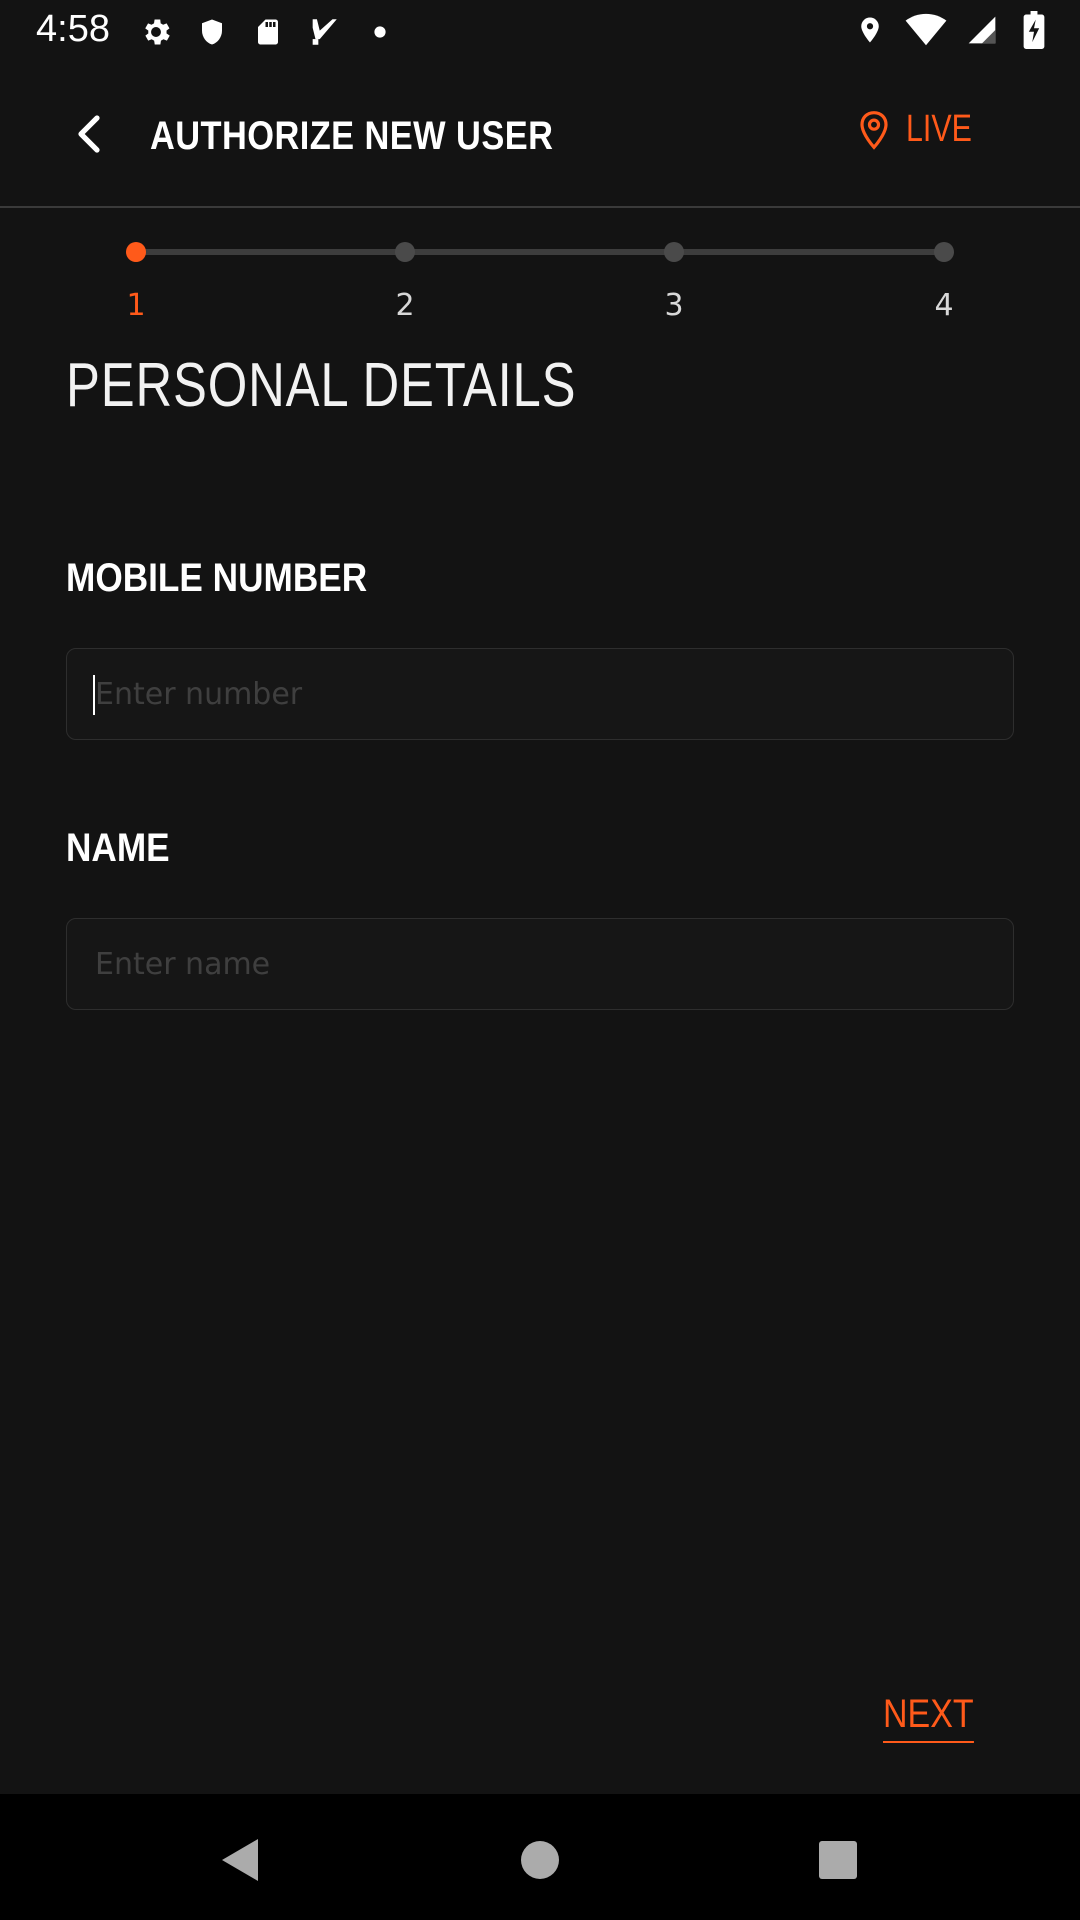 This screenshot has height=1920, width=1080. I want to click on shield-icon, so click(212, 32).